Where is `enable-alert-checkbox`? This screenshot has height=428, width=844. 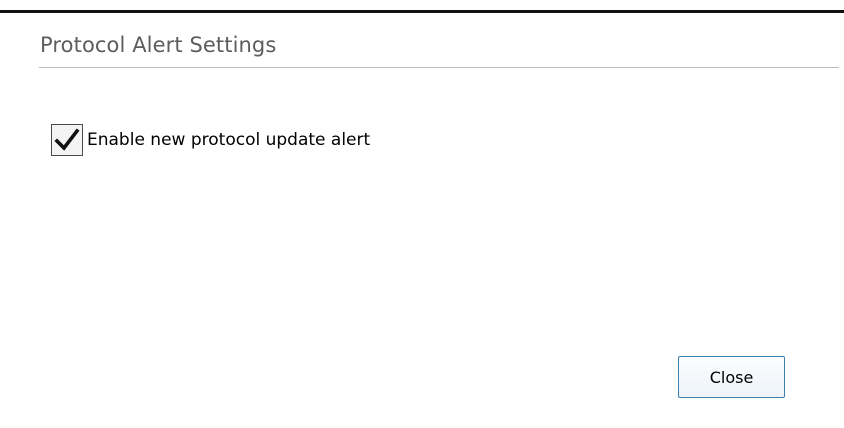 enable-alert-checkbox is located at coordinates (67, 140).